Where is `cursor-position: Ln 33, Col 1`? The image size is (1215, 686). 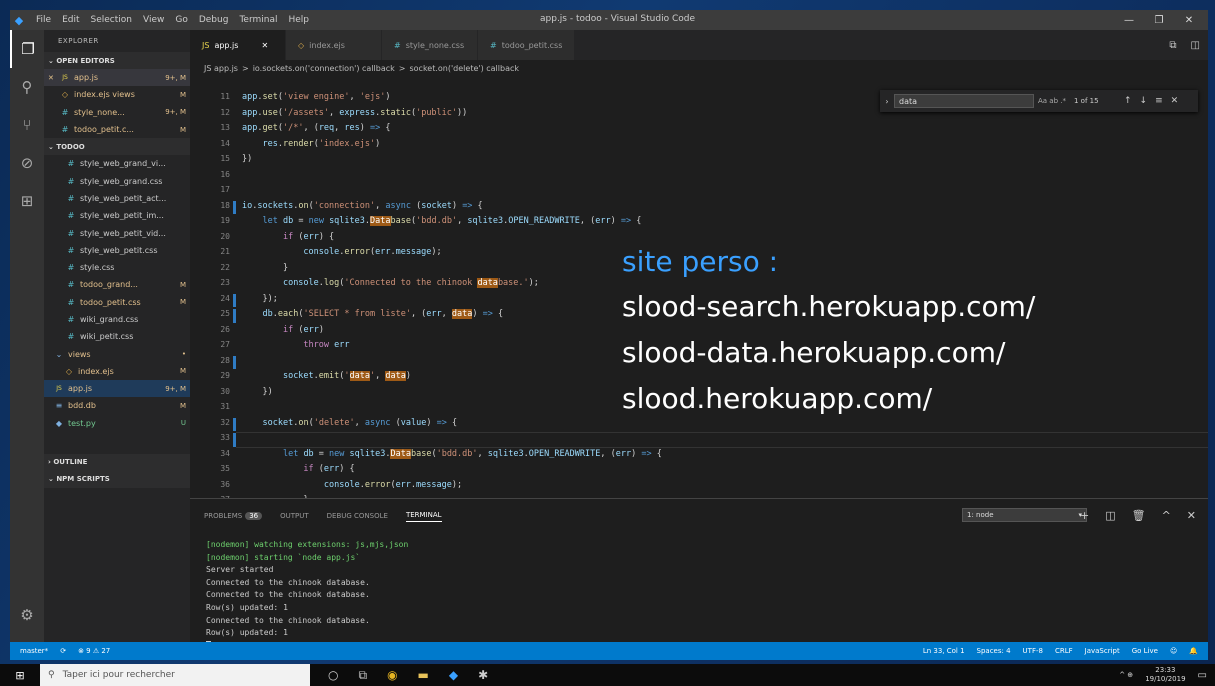
cursor-position: Ln 33, Col 1 is located at coordinates (944, 651).